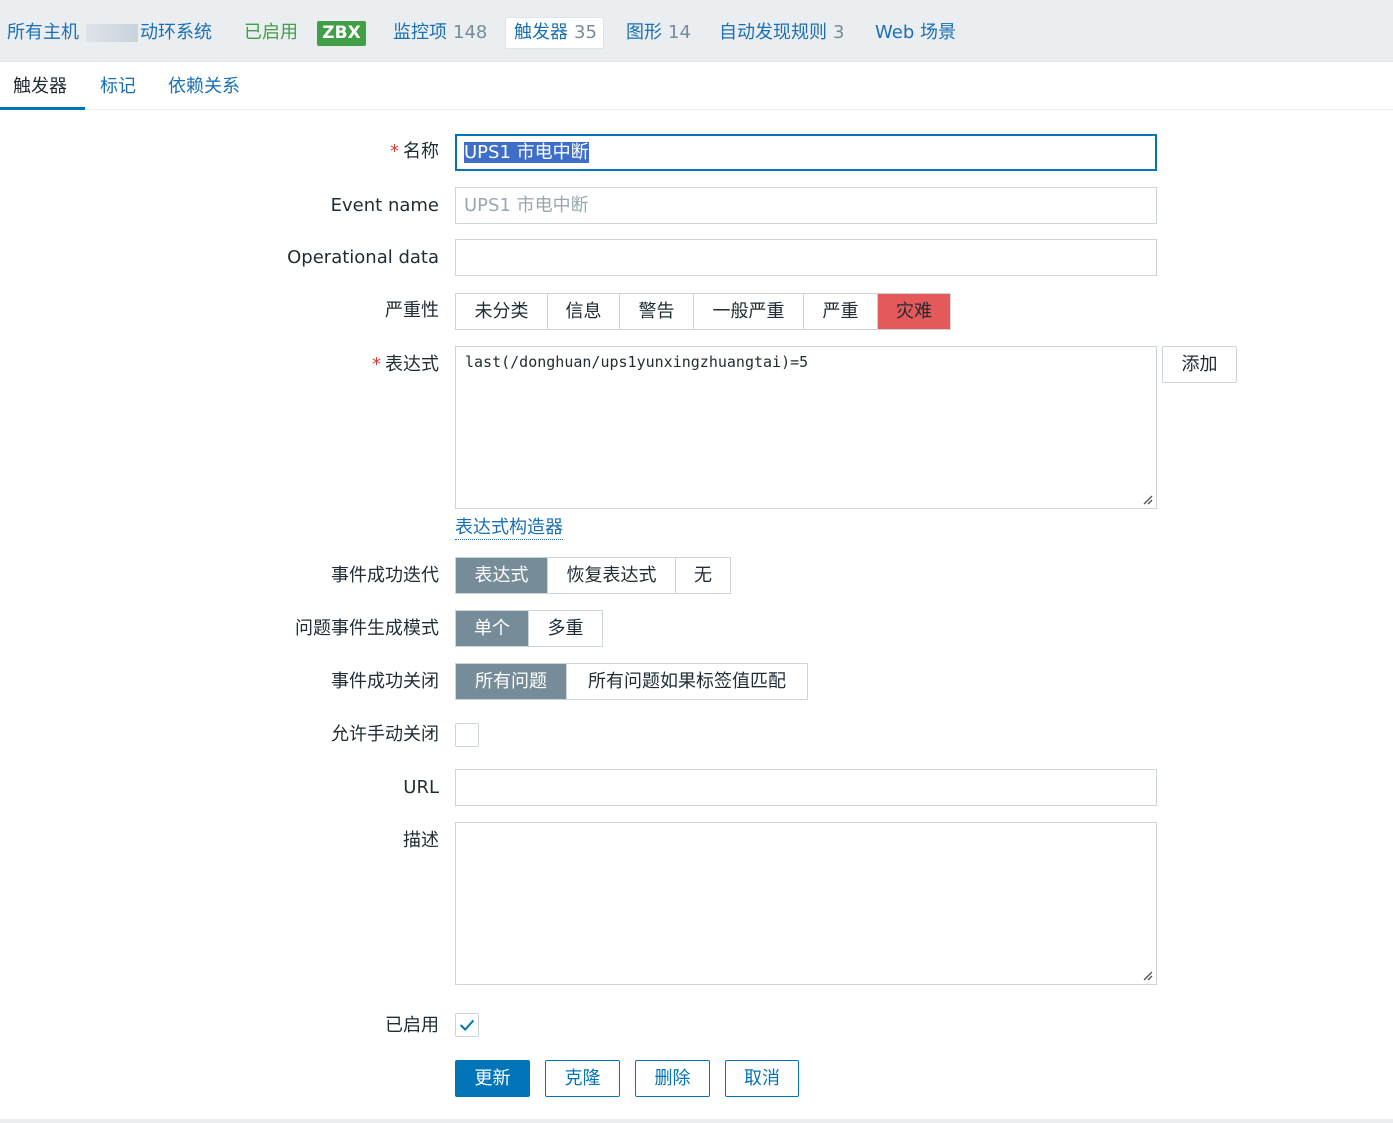 The width and height of the screenshot is (1393, 1123). Describe the element at coordinates (806, 257) in the screenshot. I see `operational-data-input` at that location.